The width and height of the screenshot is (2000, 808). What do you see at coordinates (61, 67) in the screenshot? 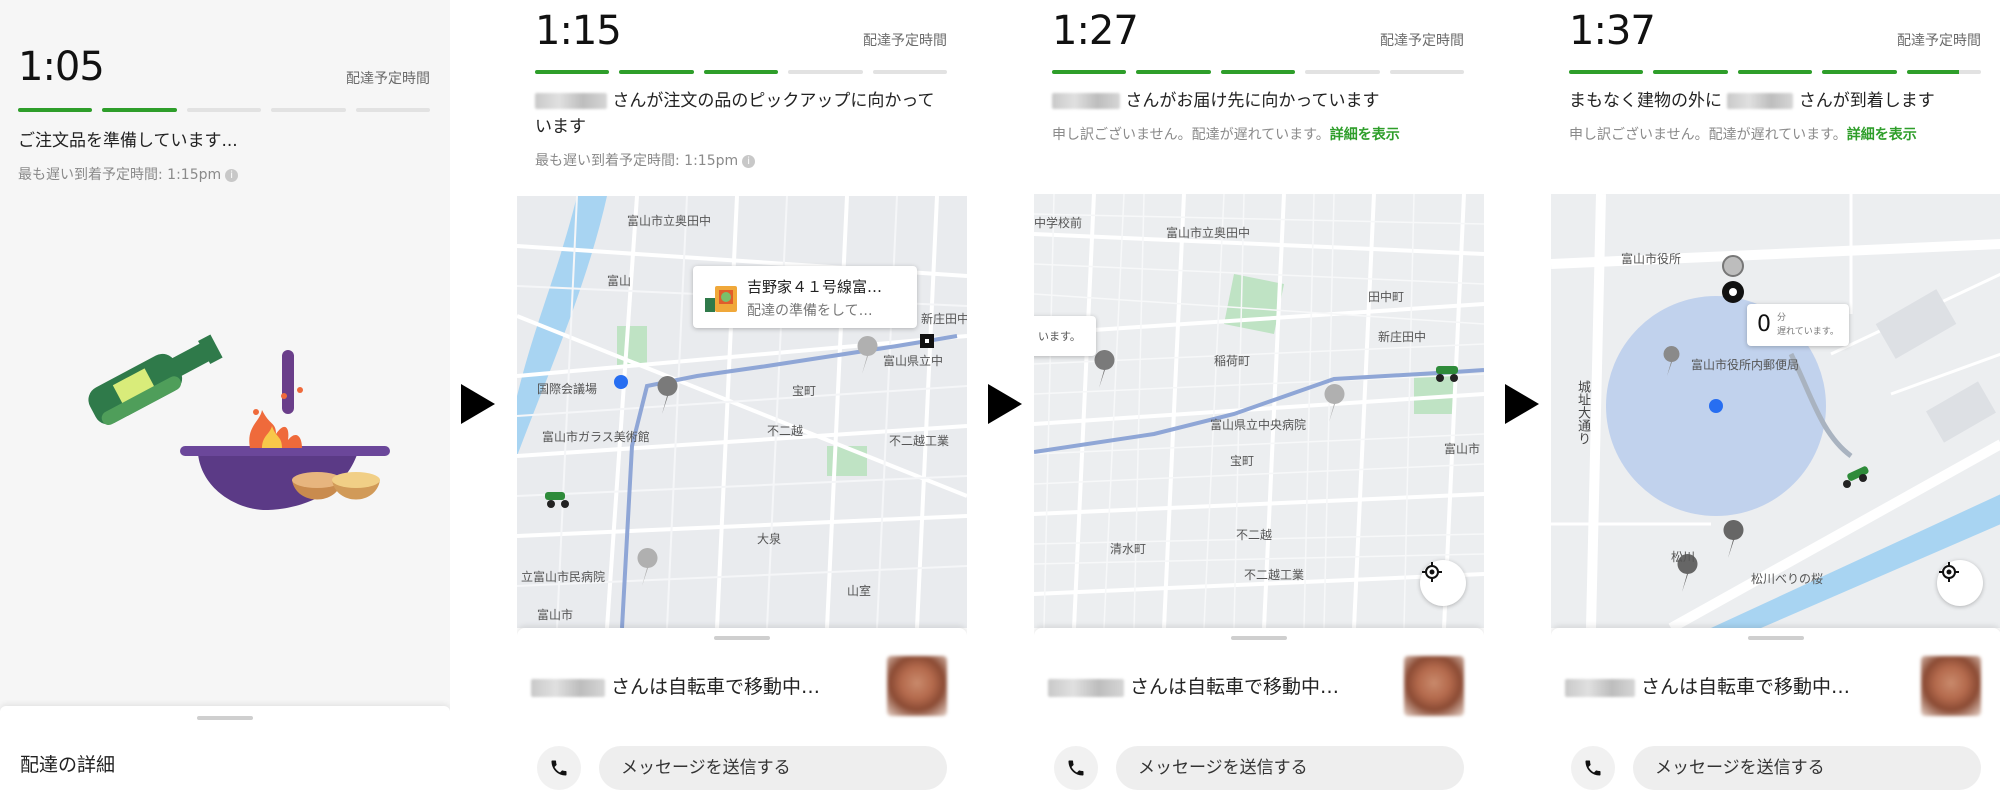
I see `eta-time: 1:05` at bounding box center [61, 67].